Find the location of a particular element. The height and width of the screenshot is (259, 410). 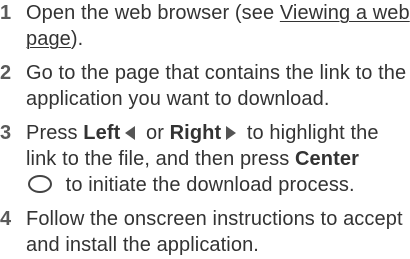

step-3-text-1: Press is located at coordinates (55, 133).